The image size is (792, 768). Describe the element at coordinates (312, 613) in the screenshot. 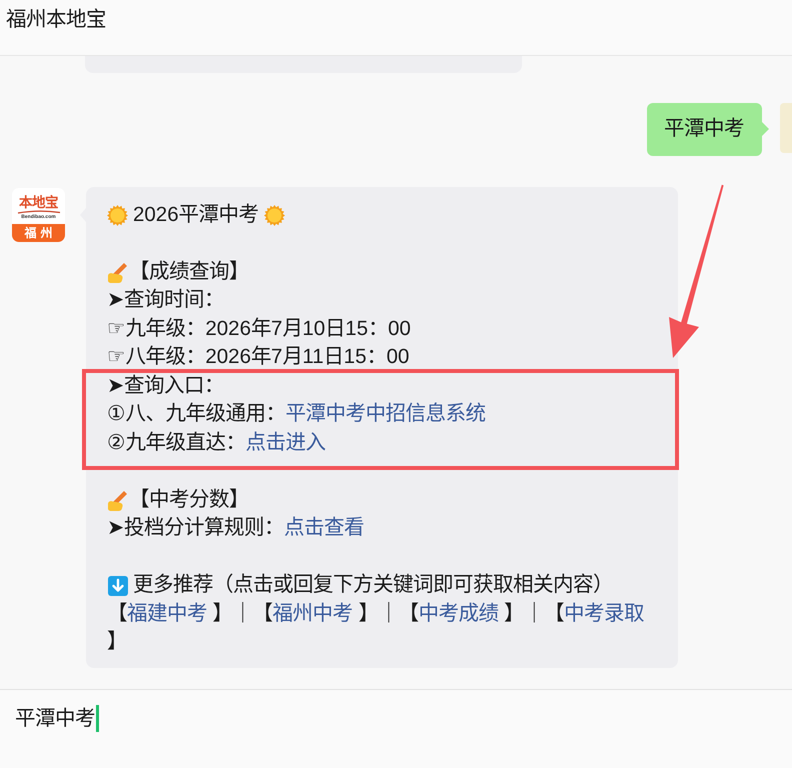

I see `link: 福州中考` at that location.